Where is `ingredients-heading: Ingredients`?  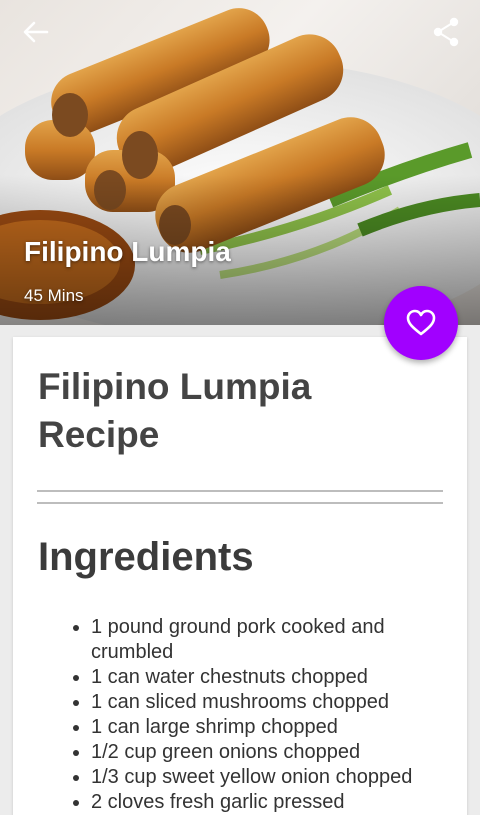
ingredients-heading: Ingredients is located at coordinates (146, 557).